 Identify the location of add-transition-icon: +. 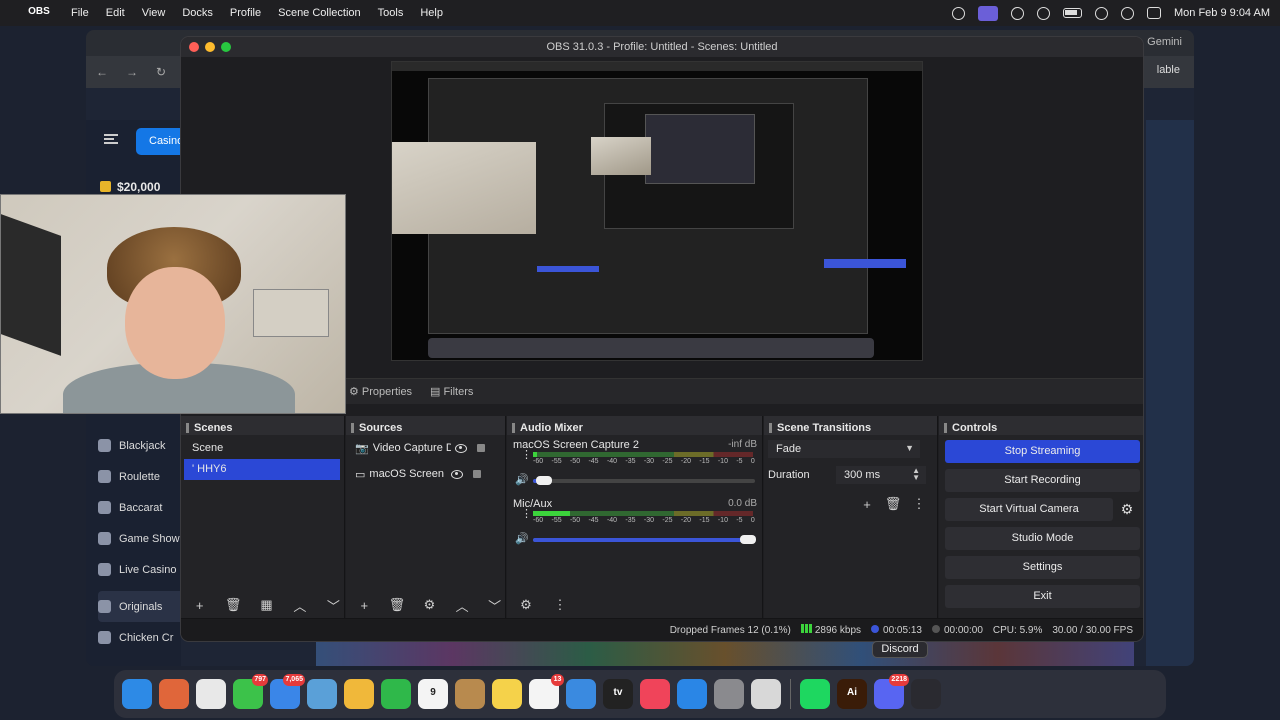
(867, 504).